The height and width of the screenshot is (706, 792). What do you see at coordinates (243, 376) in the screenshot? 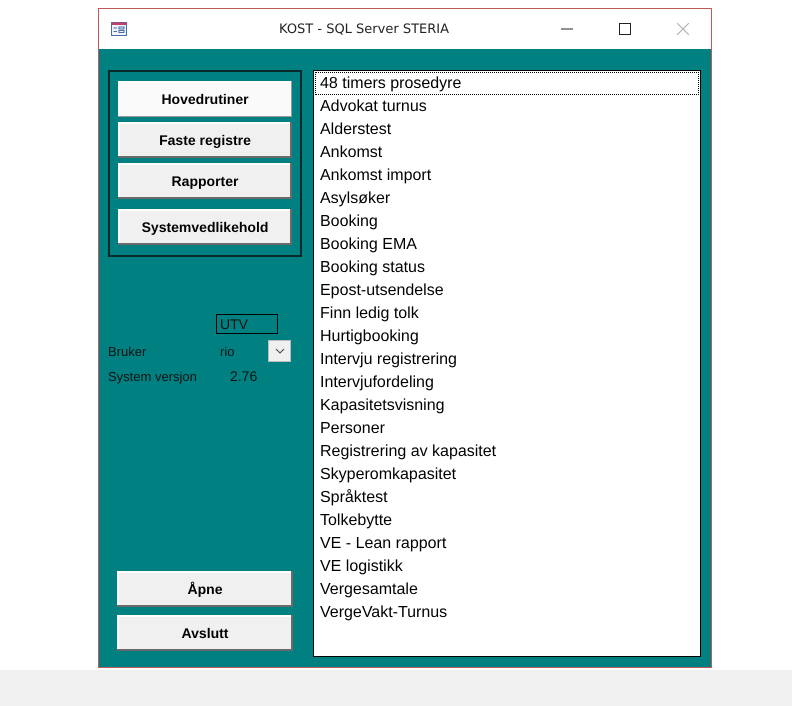
I see `version-value: 2.76` at bounding box center [243, 376].